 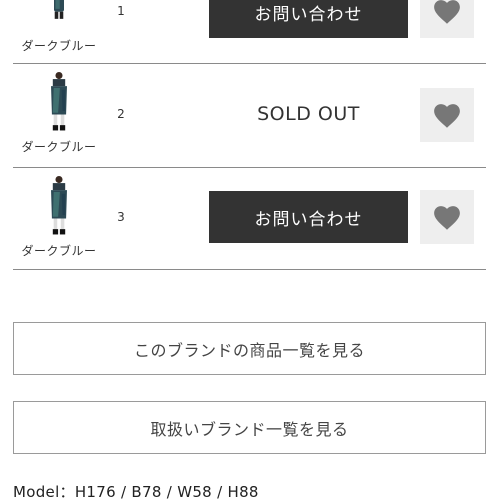 I want to click on size-label: 3, so click(x=121, y=217).